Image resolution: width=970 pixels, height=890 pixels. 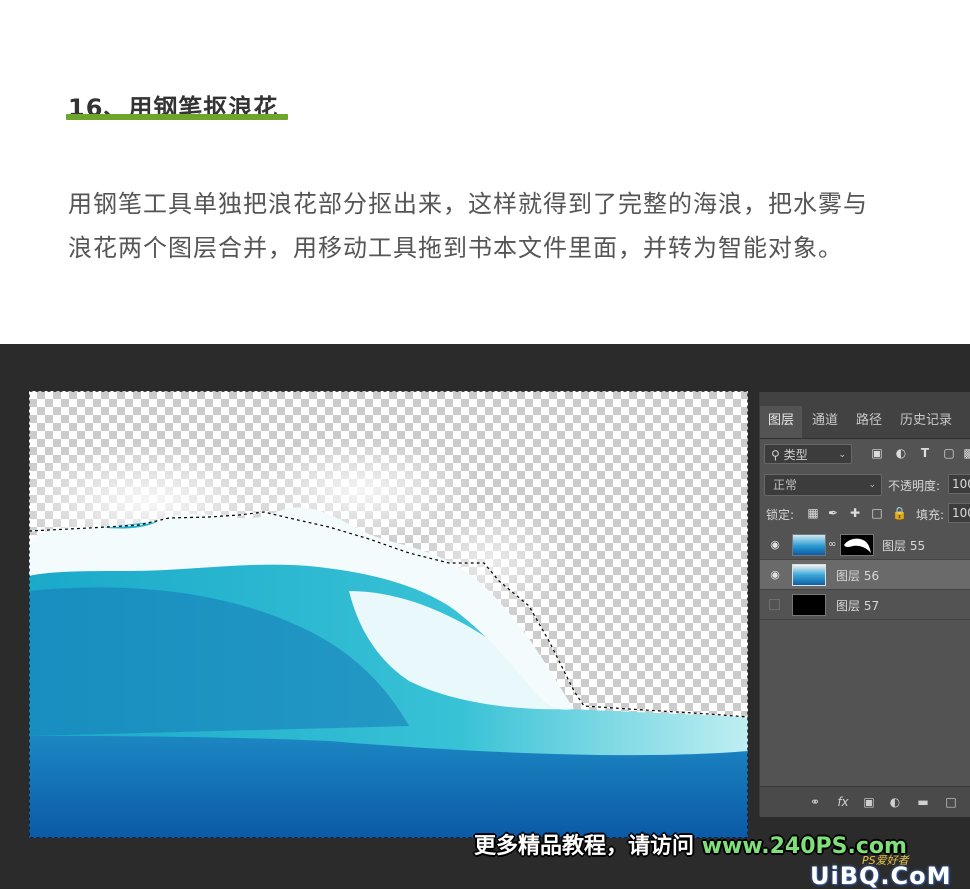 I want to click on type-filter-icon: T, so click(x=925, y=453).